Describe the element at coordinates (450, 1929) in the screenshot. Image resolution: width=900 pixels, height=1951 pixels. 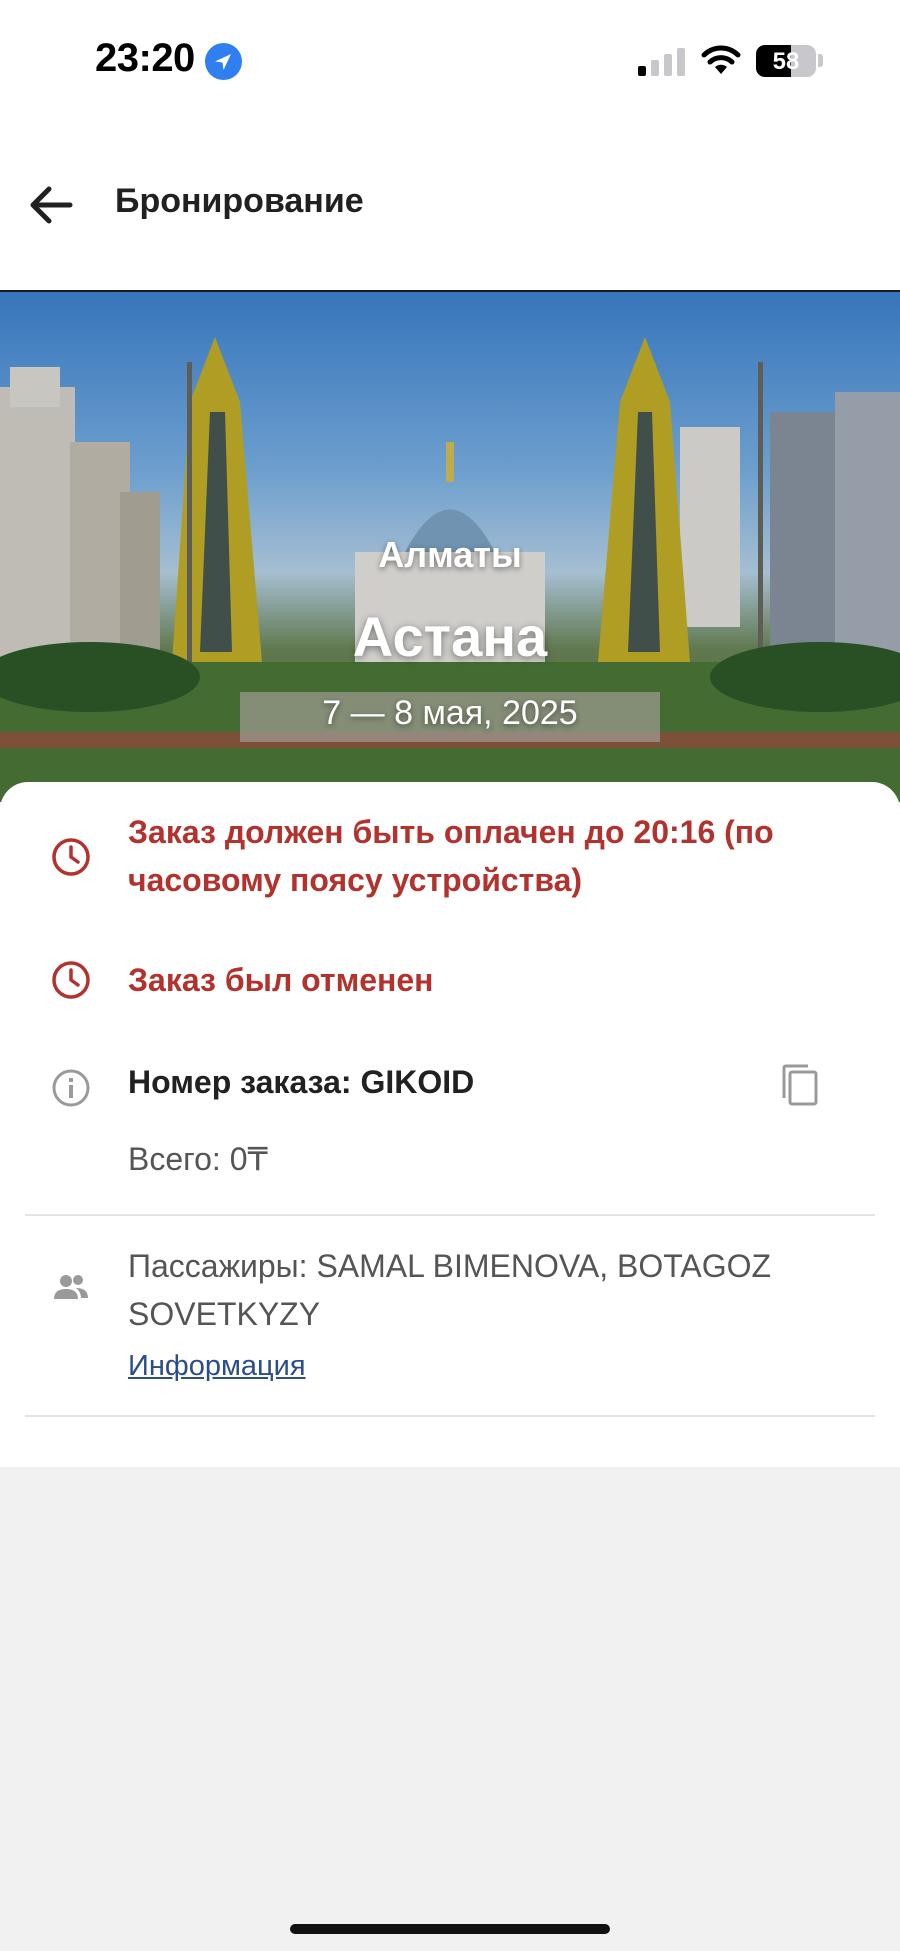
I see `home-indicator` at that location.